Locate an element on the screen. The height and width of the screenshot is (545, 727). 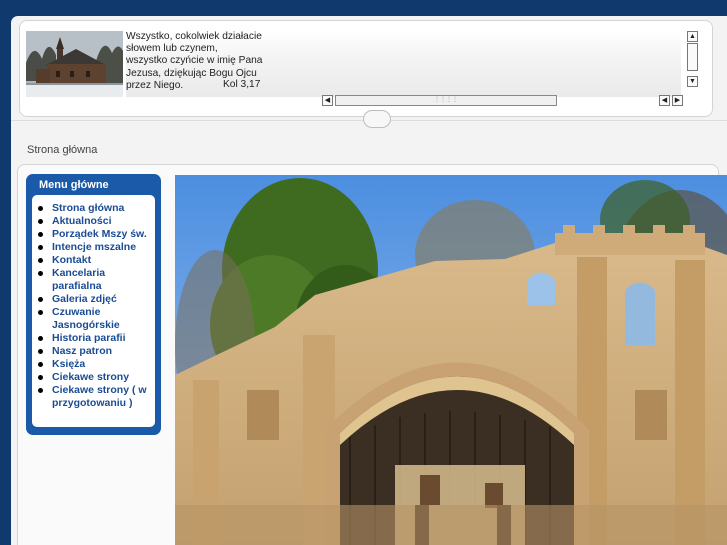
menu-item-kontakt: Kontakt is located at coordinates (92, 260).